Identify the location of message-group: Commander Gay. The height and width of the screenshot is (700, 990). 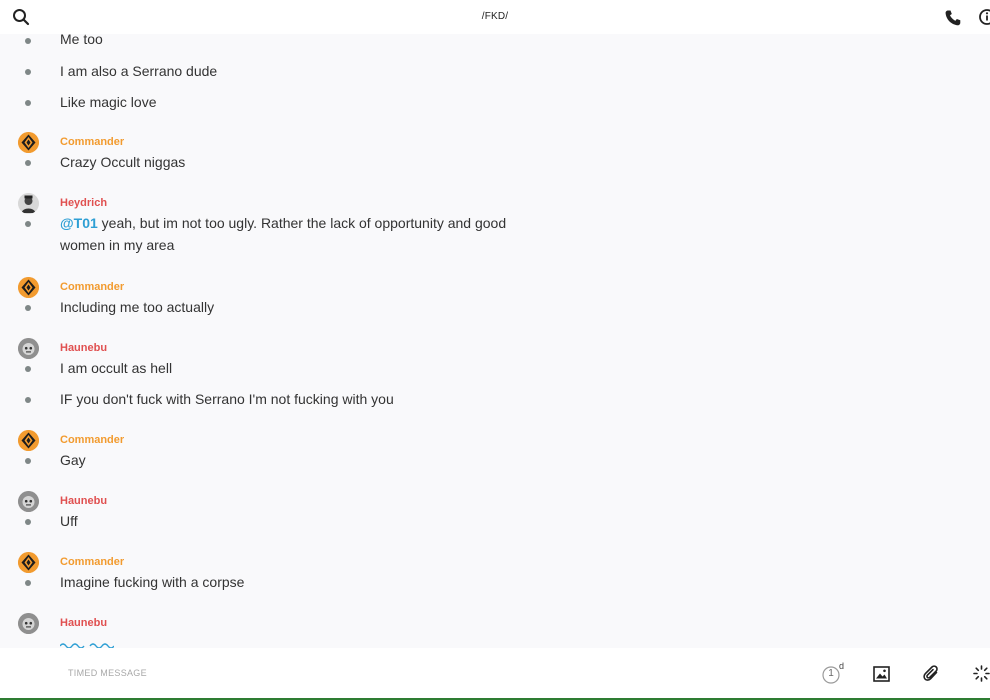
(495, 452).